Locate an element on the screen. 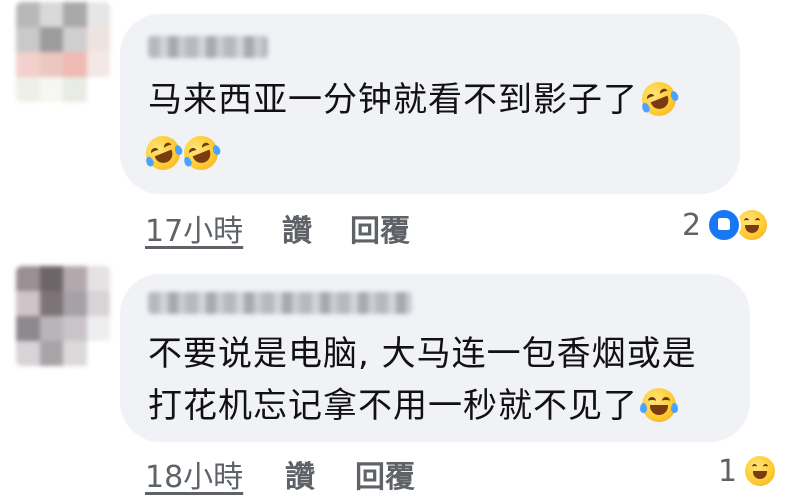  reaction-summary: 2 is located at coordinates (726, 225).